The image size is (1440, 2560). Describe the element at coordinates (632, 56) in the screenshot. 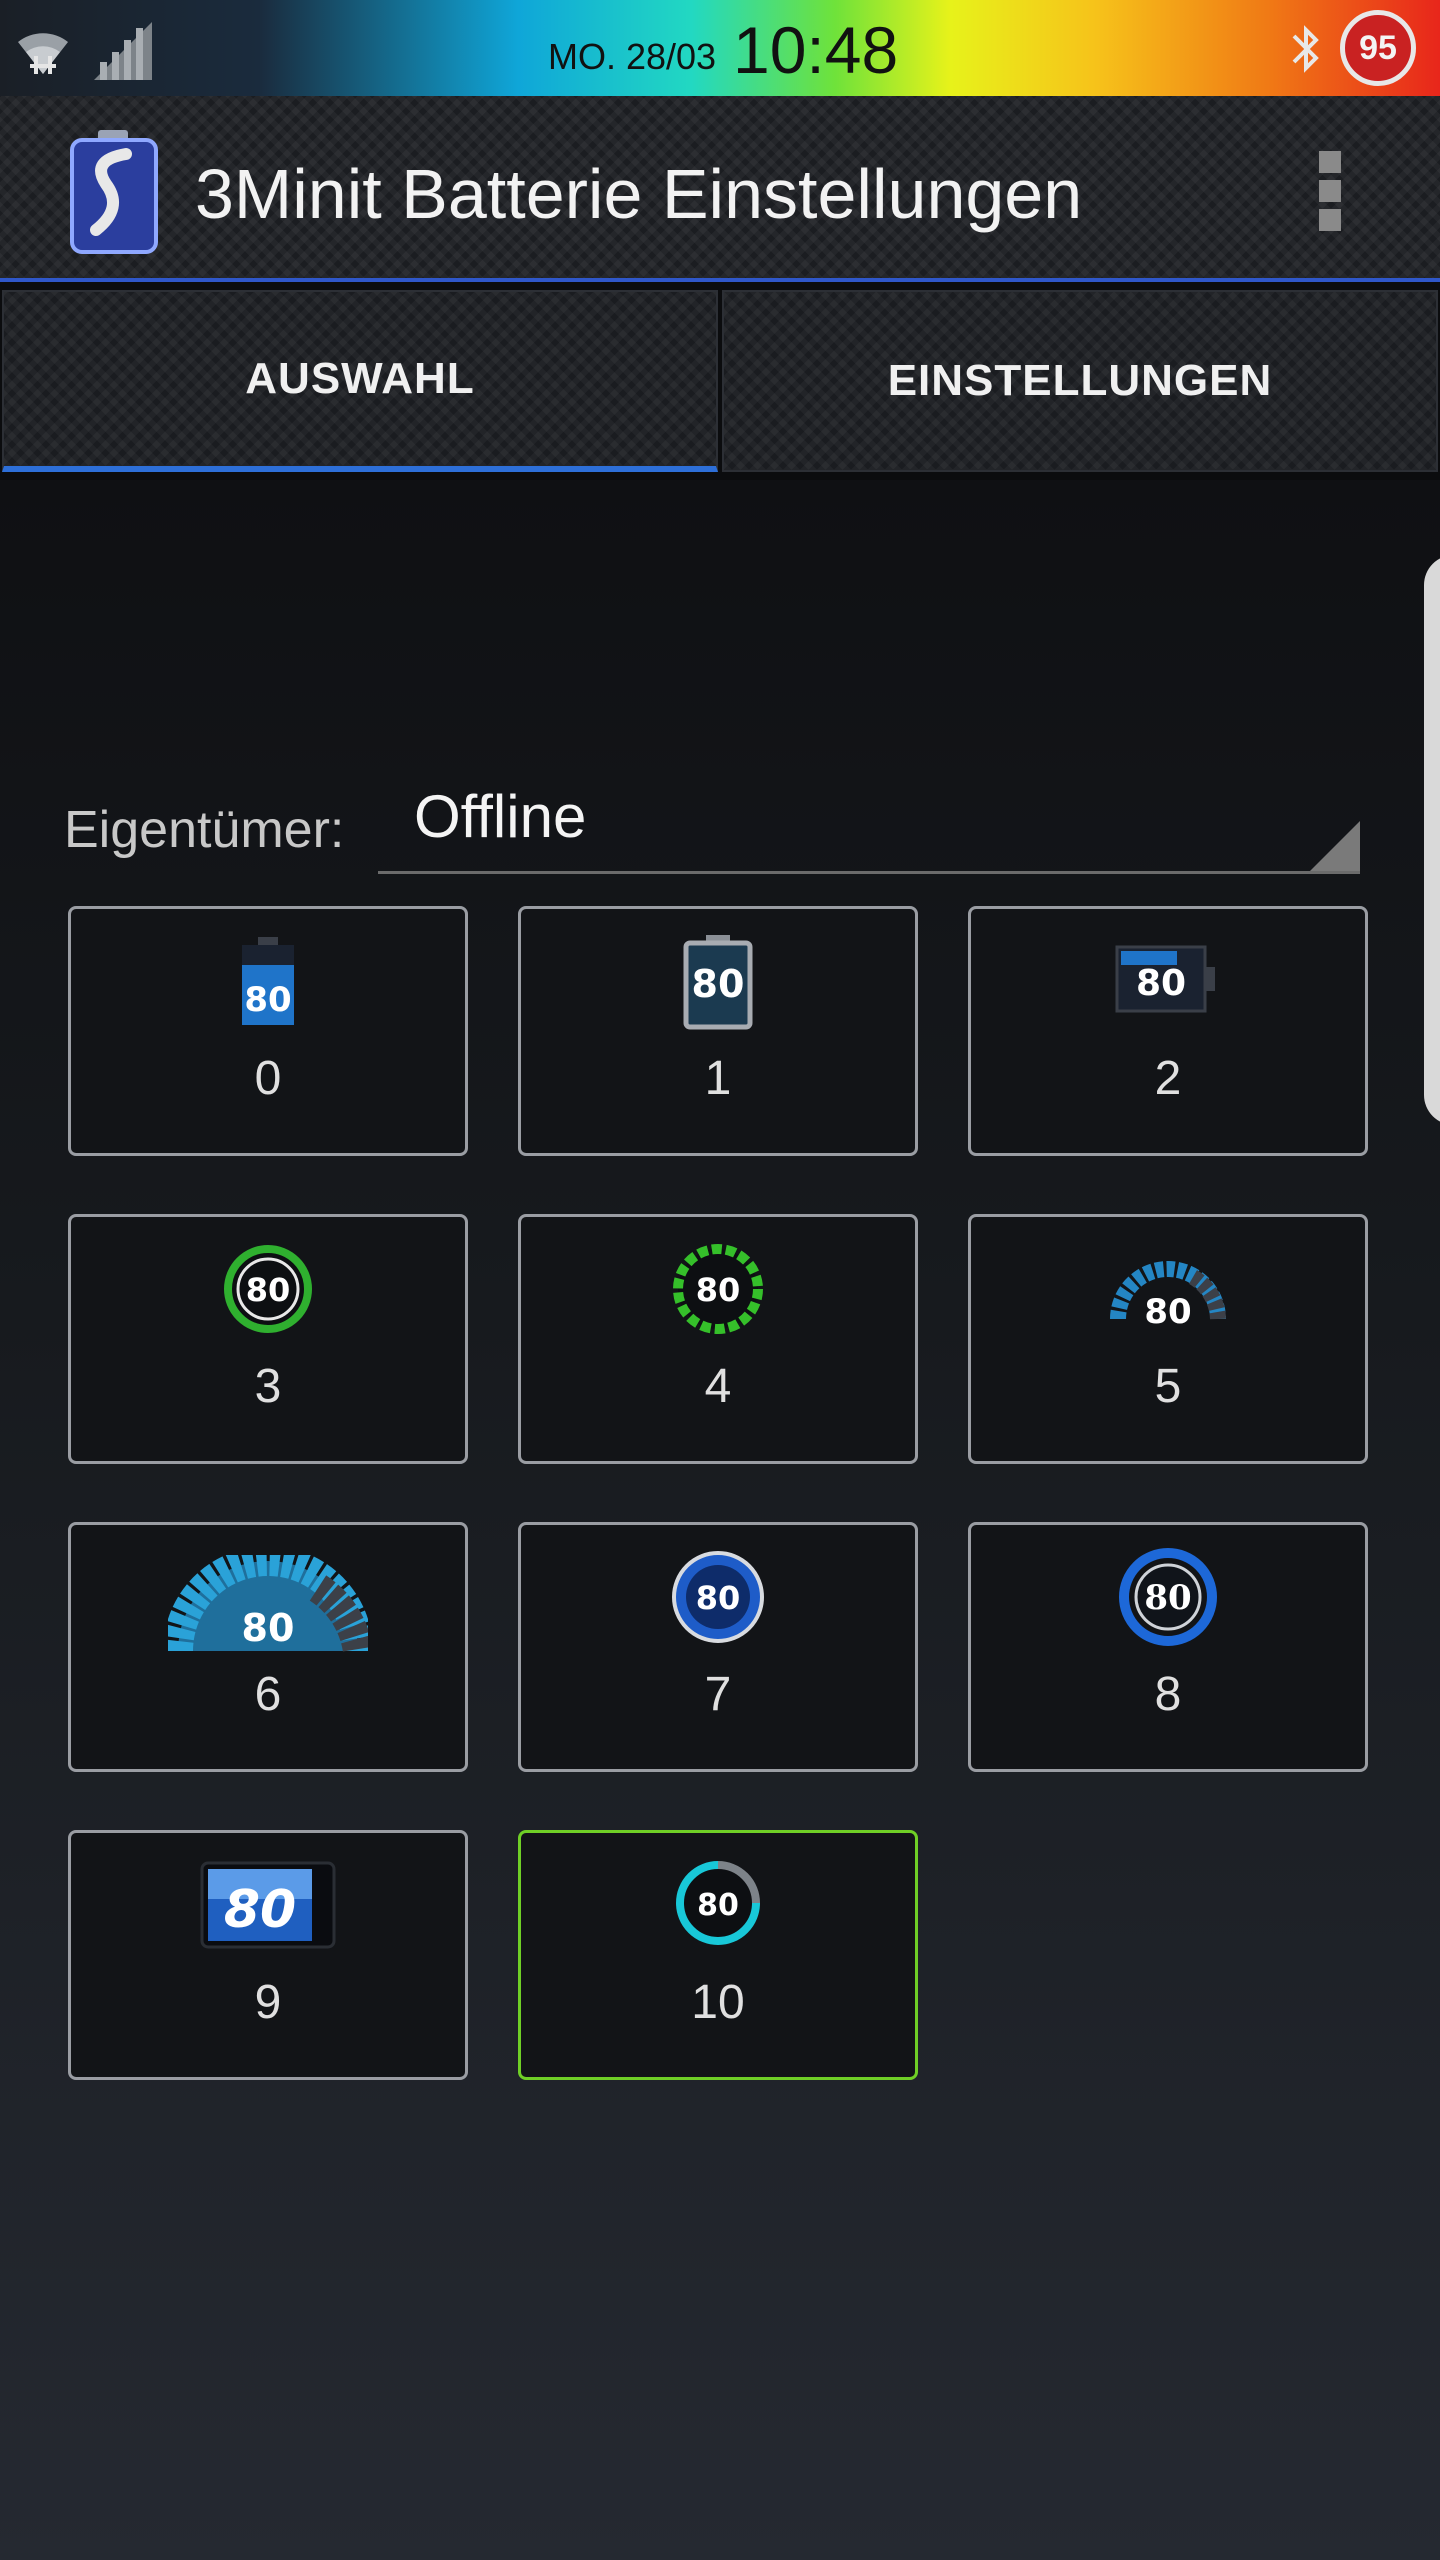

I see `status-date: MO. 28/03` at that location.